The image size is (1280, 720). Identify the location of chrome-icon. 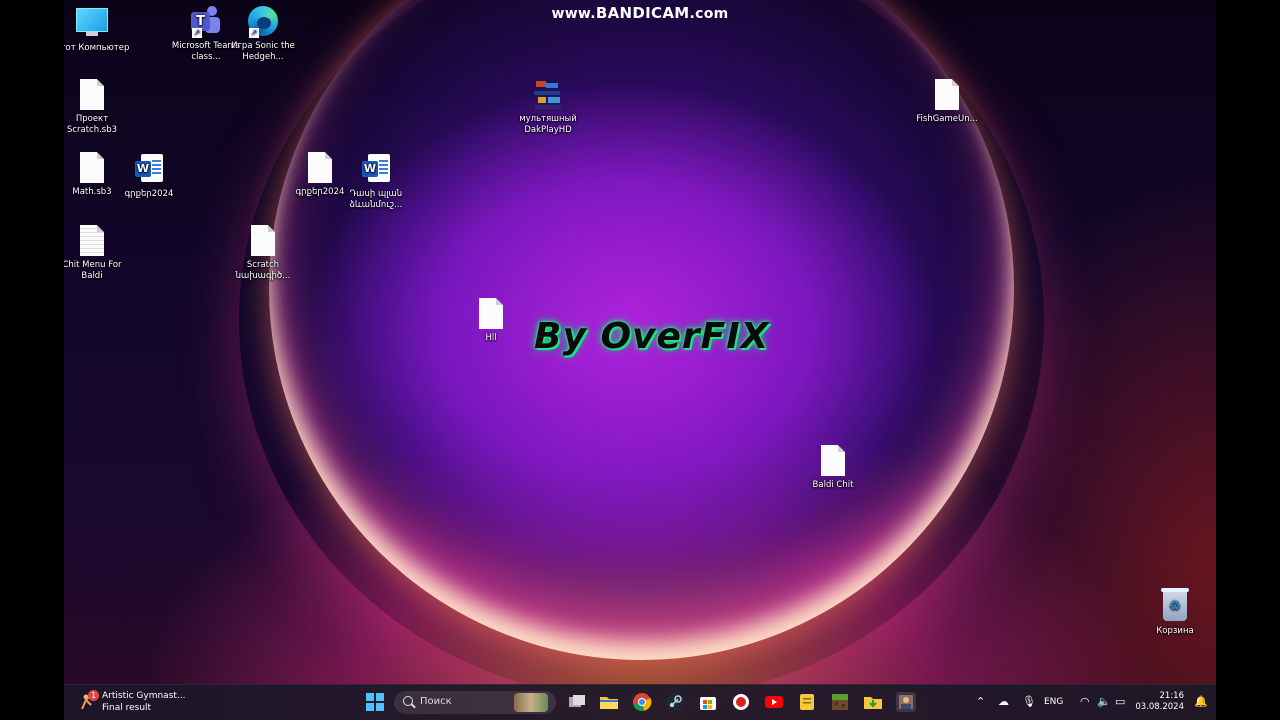
(642, 702).